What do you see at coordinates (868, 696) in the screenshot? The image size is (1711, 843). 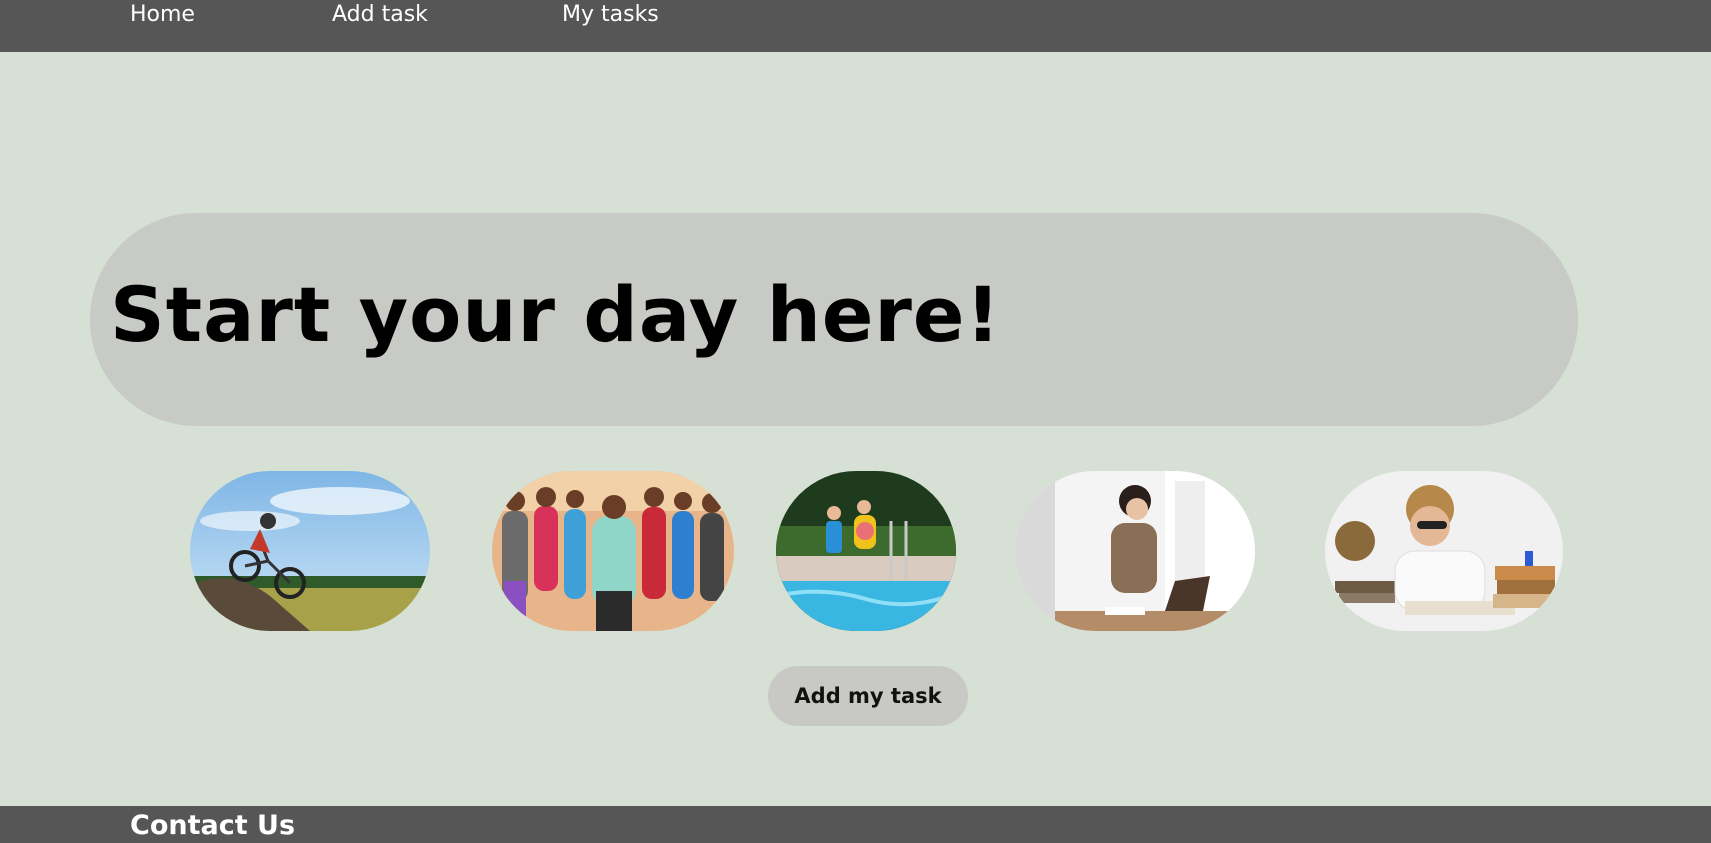 I see `add-my-task-button: Add my task` at bounding box center [868, 696].